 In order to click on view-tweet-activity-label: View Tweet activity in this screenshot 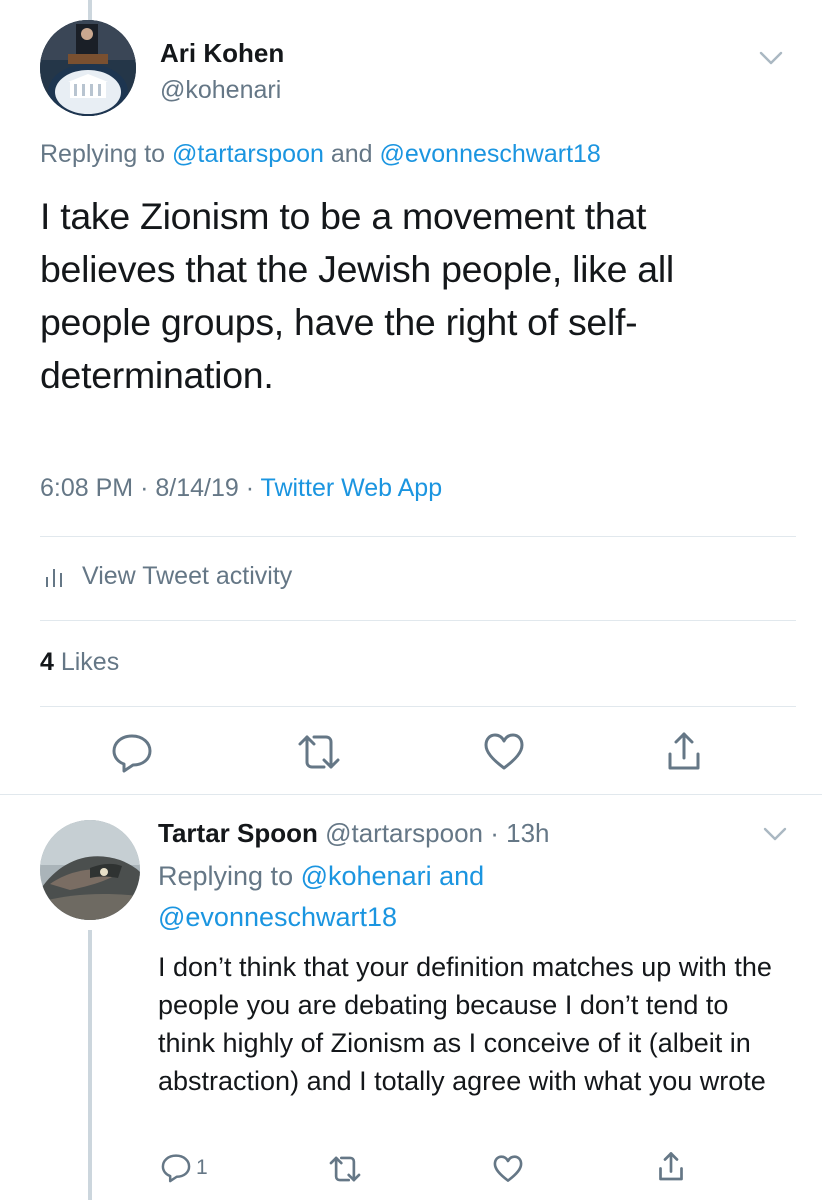, I will do `click(187, 576)`.